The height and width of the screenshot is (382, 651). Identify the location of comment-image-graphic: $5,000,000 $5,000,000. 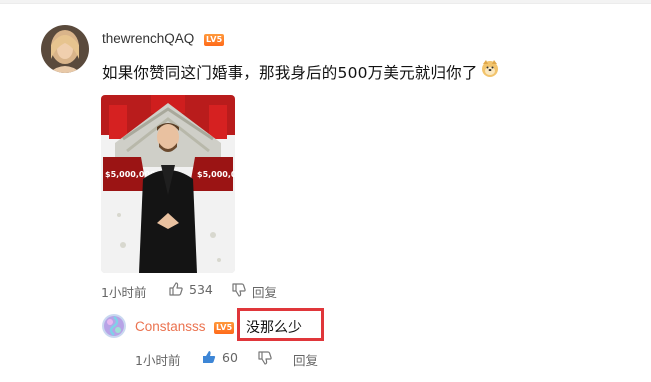
(168, 184).